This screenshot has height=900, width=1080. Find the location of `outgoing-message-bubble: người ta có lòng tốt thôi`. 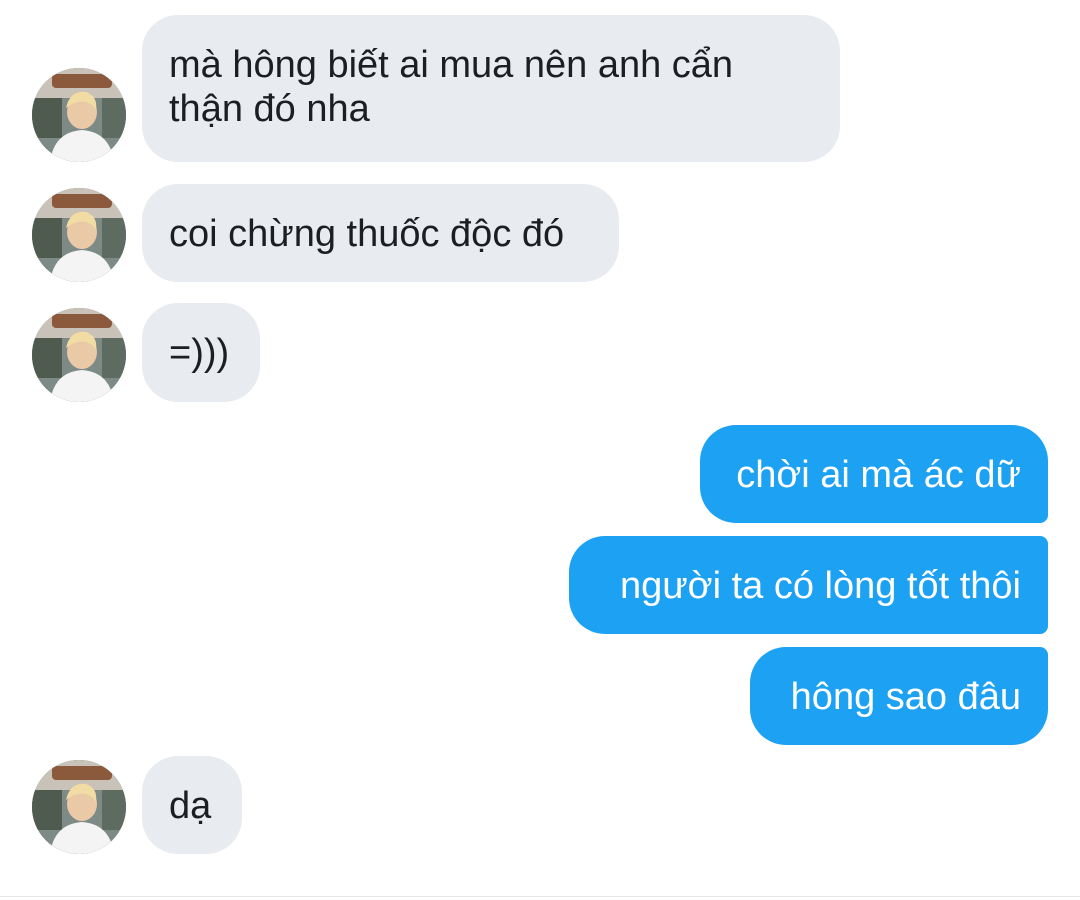

outgoing-message-bubble: người ta có lòng tốt thôi is located at coordinates (808, 585).